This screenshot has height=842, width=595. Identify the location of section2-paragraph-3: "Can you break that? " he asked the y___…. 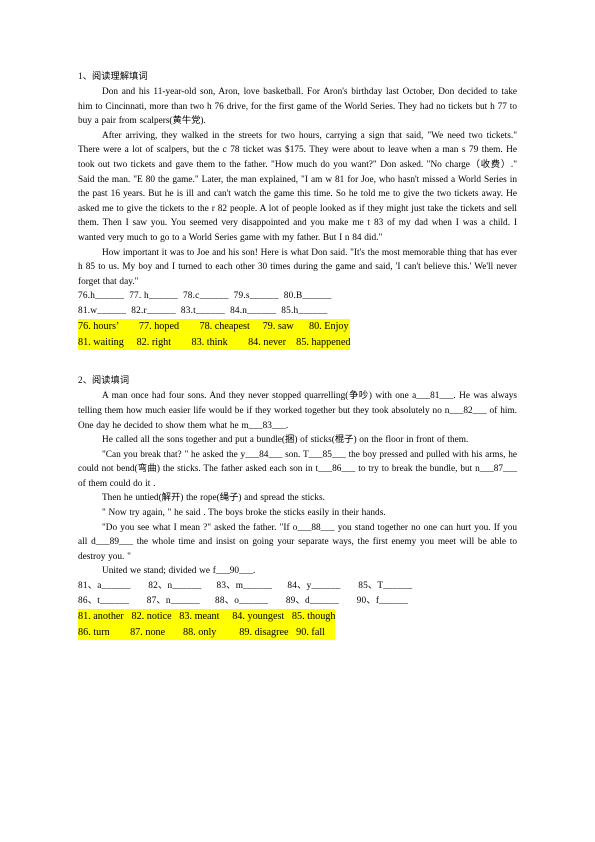
(297, 469).